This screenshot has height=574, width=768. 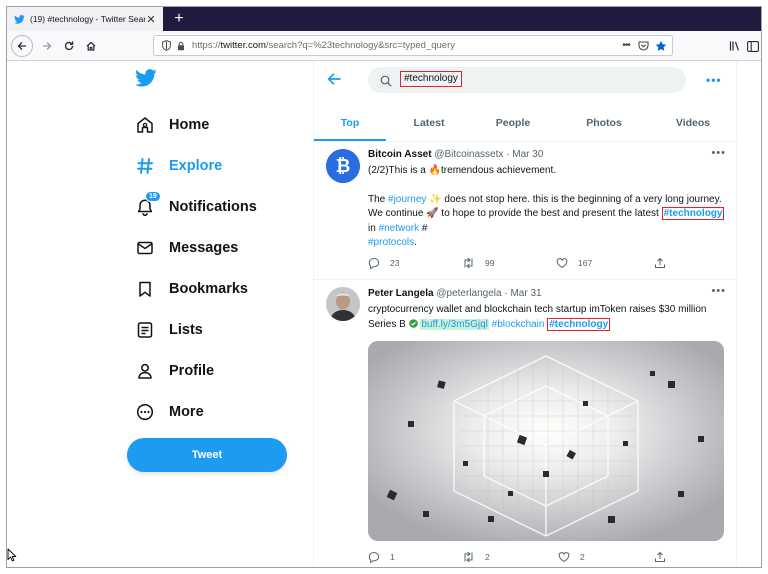 I want to click on like-button: 167, so click(x=574, y=263).